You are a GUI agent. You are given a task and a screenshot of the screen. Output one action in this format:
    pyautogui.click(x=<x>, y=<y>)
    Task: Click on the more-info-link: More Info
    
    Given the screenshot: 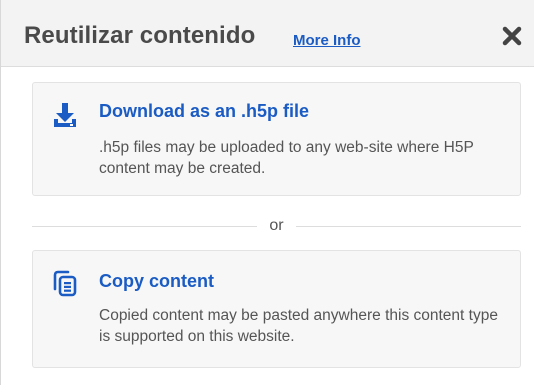 What is the action you would take?
    pyautogui.click(x=327, y=40)
    